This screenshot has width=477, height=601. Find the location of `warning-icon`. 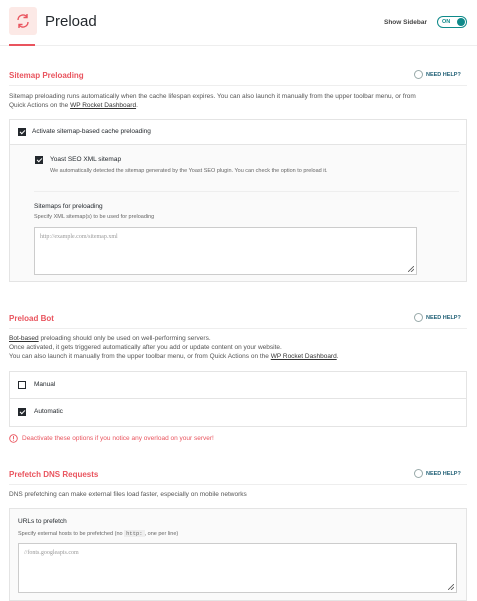

warning-icon is located at coordinates (13, 438).